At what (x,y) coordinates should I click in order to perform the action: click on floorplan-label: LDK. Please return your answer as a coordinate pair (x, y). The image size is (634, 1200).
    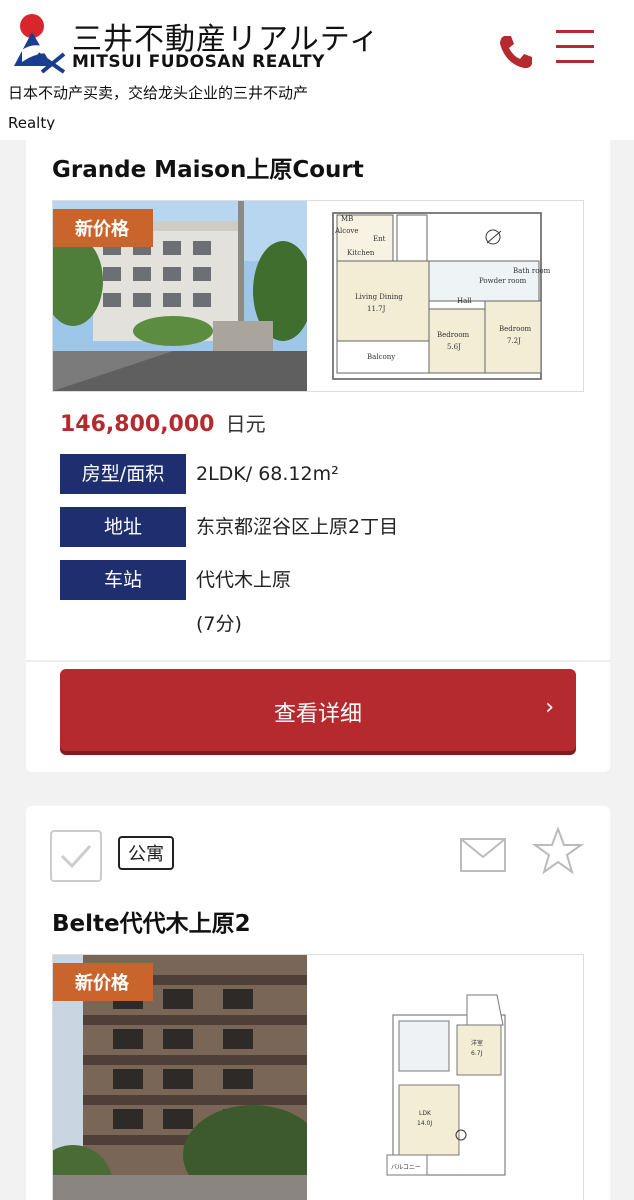
    Looking at the image, I should click on (425, 1113).